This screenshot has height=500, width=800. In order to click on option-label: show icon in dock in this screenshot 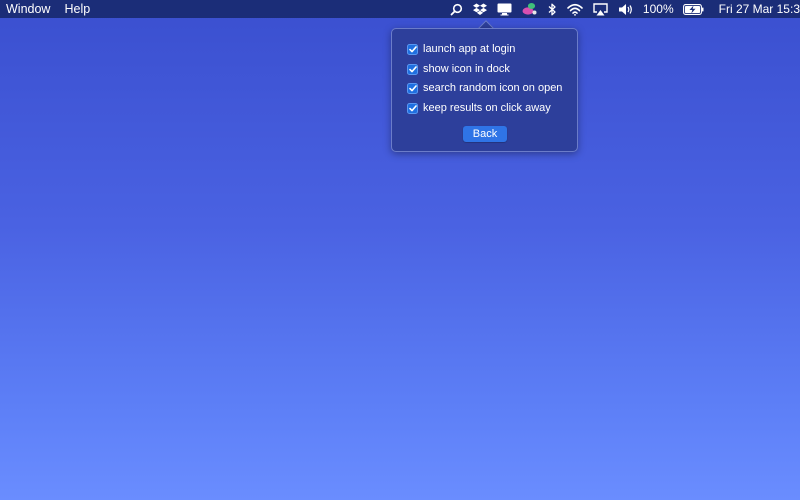, I will do `click(466, 69)`.